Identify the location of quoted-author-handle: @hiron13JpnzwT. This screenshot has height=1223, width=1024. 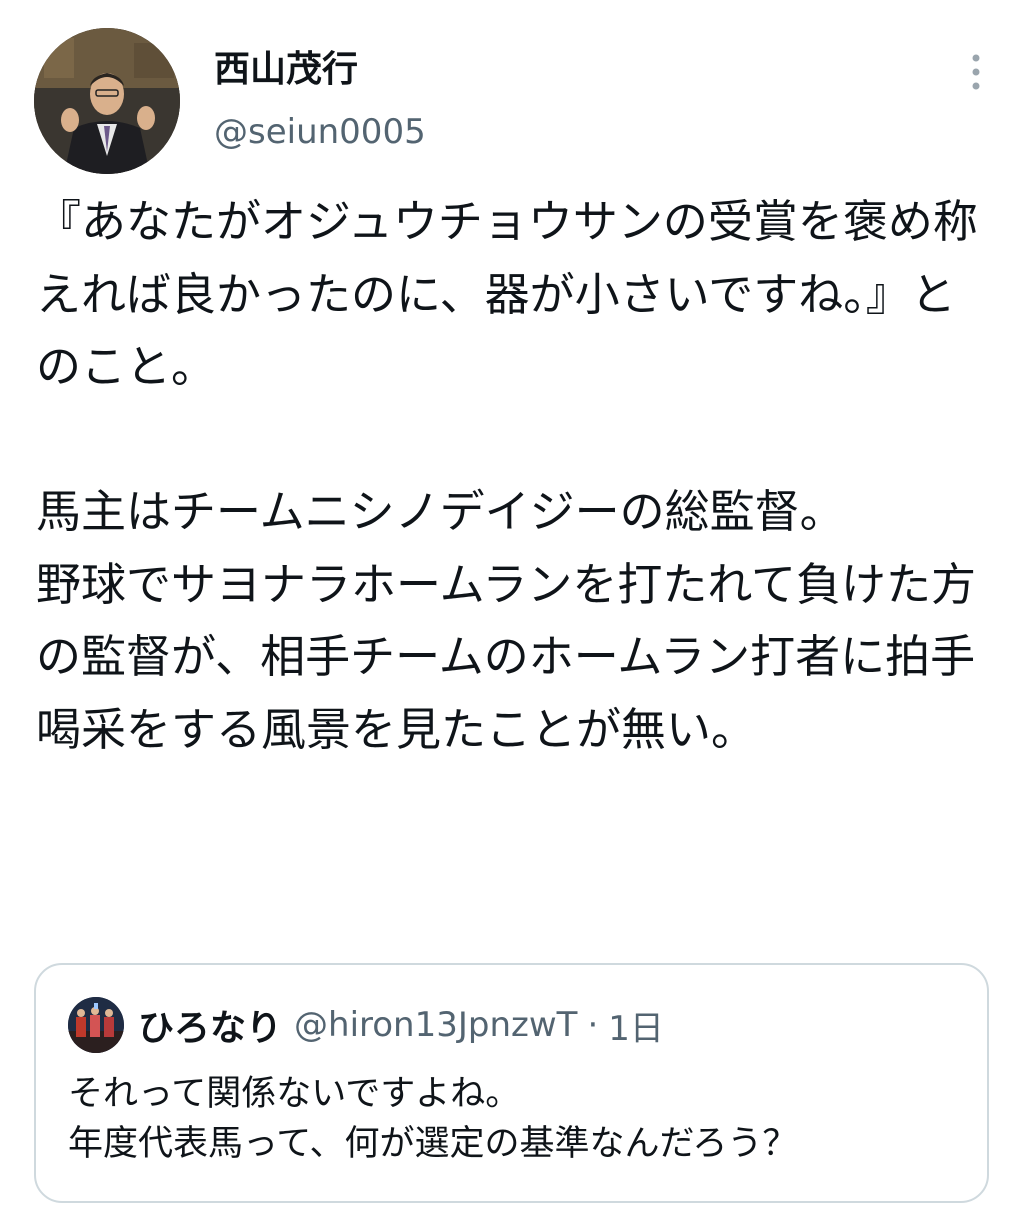
(436, 1025).